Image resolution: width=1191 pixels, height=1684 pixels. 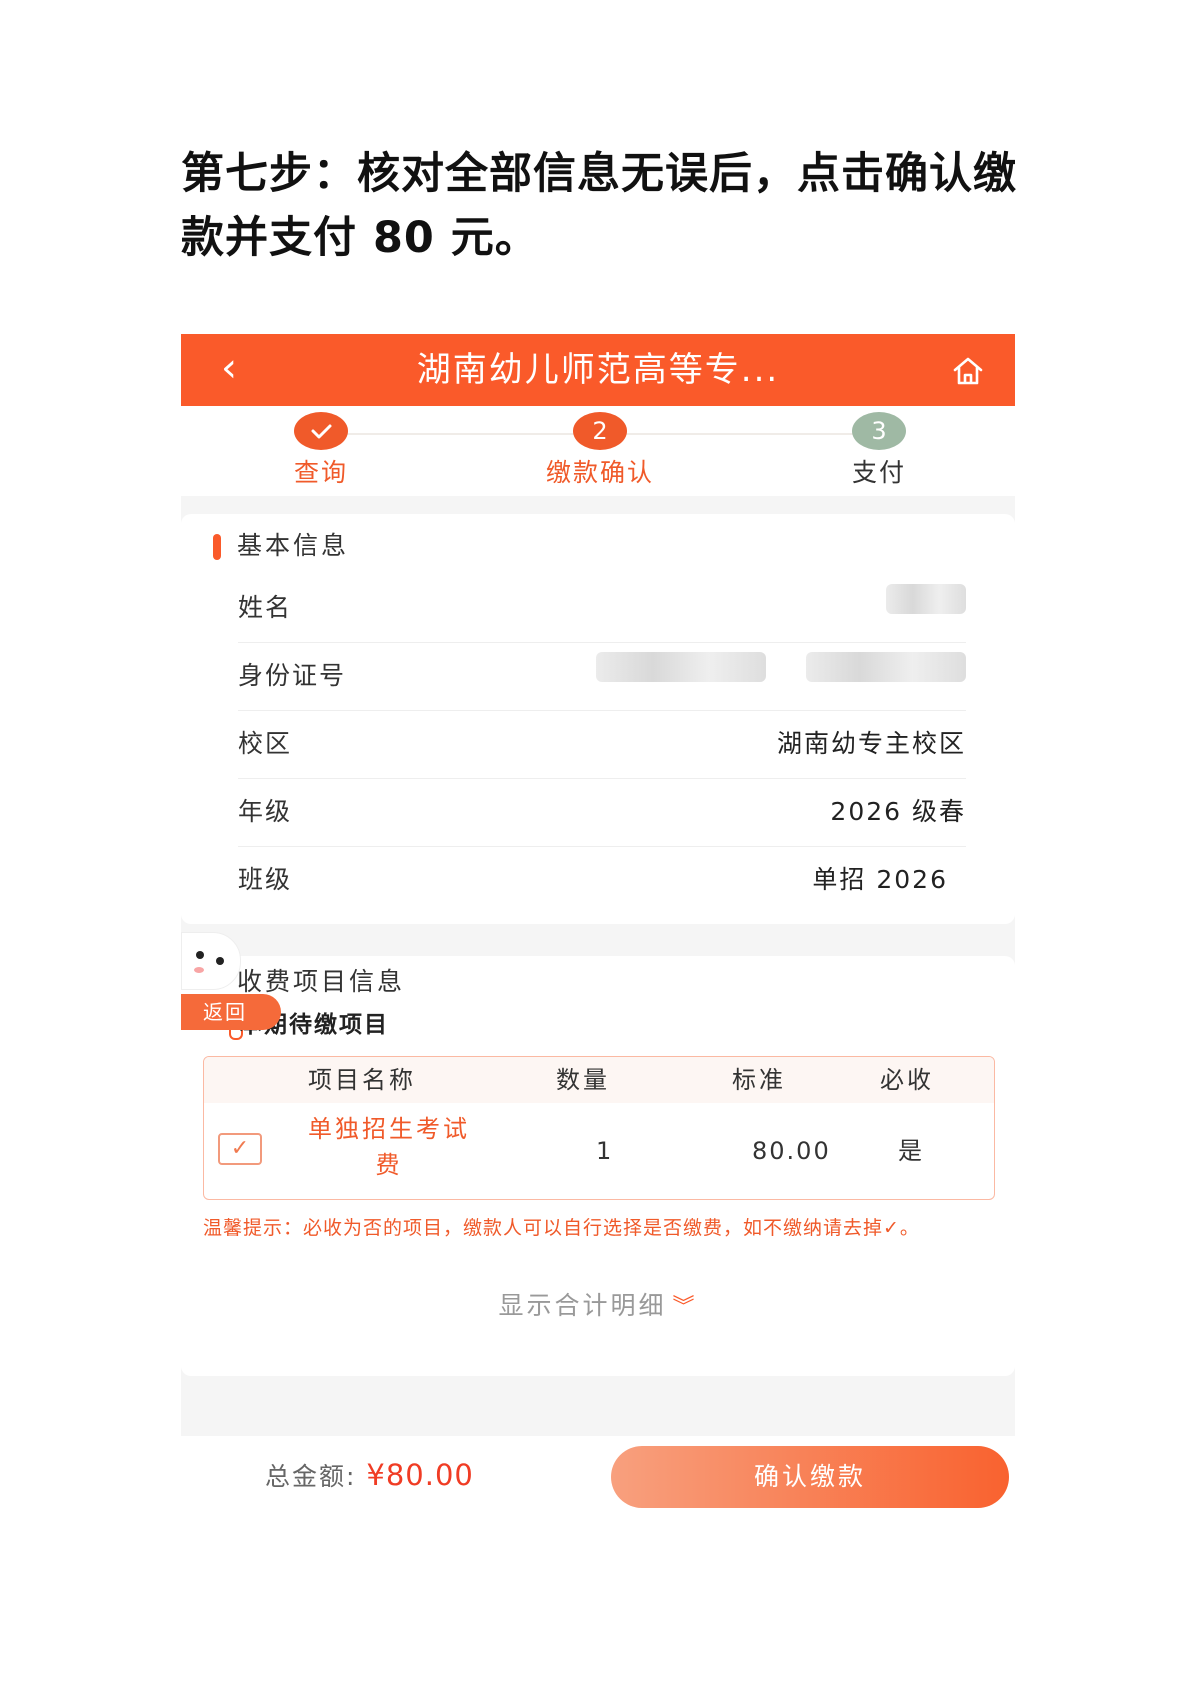 I want to click on floating-back-button: 返回, so click(x=231, y=1012).